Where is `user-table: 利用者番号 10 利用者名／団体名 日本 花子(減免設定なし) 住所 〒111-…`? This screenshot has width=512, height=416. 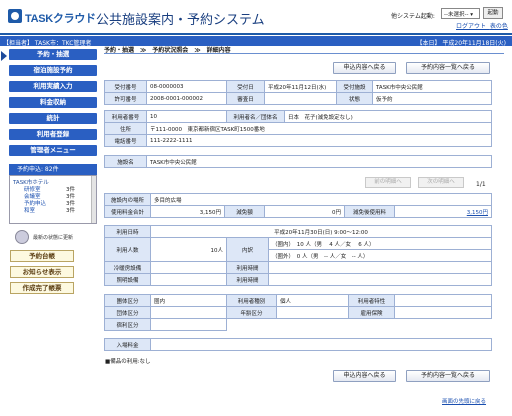 user-table: 利用者番号 10 利用者名／団体名 日本 花子(減免設定なし) 住所 〒111-… is located at coordinates (298, 128).